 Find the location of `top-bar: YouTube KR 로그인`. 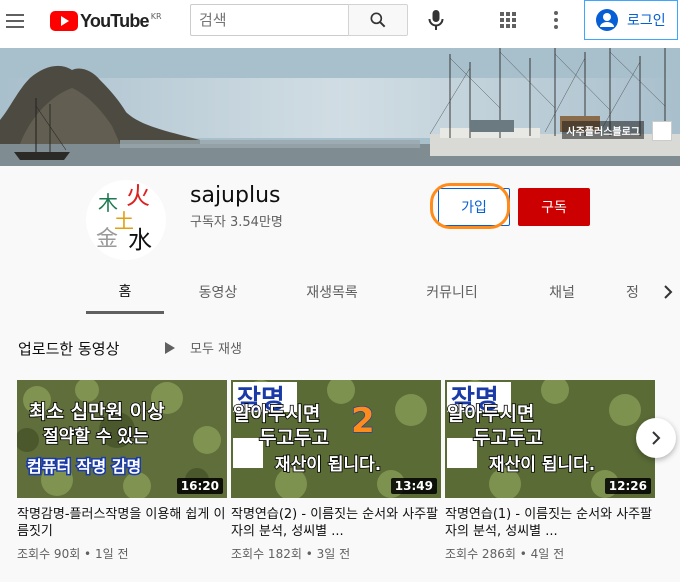

top-bar: YouTube KR 로그인 is located at coordinates (340, 24).